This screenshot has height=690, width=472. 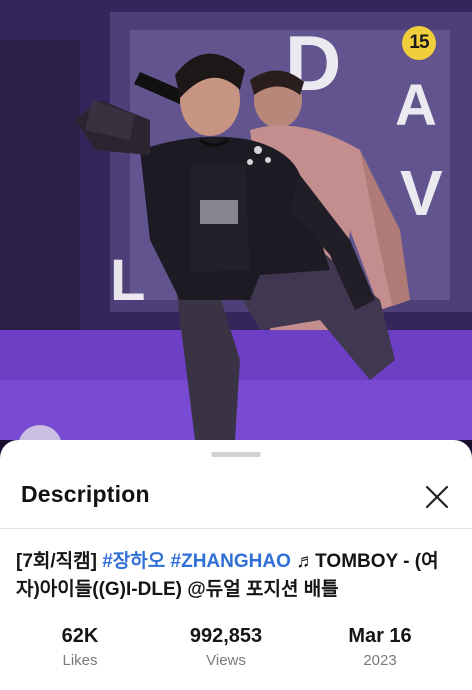 What do you see at coordinates (80, 636) in the screenshot?
I see `likes-count: 62K` at bounding box center [80, 636].